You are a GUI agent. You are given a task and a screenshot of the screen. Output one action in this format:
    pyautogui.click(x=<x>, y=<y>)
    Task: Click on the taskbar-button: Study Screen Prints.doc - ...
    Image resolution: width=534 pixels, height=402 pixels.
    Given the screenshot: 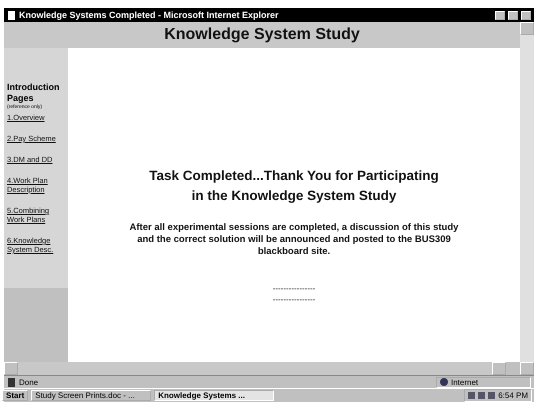 What is the action you would take?
    pyautogui.click(x=91, y=395)
    